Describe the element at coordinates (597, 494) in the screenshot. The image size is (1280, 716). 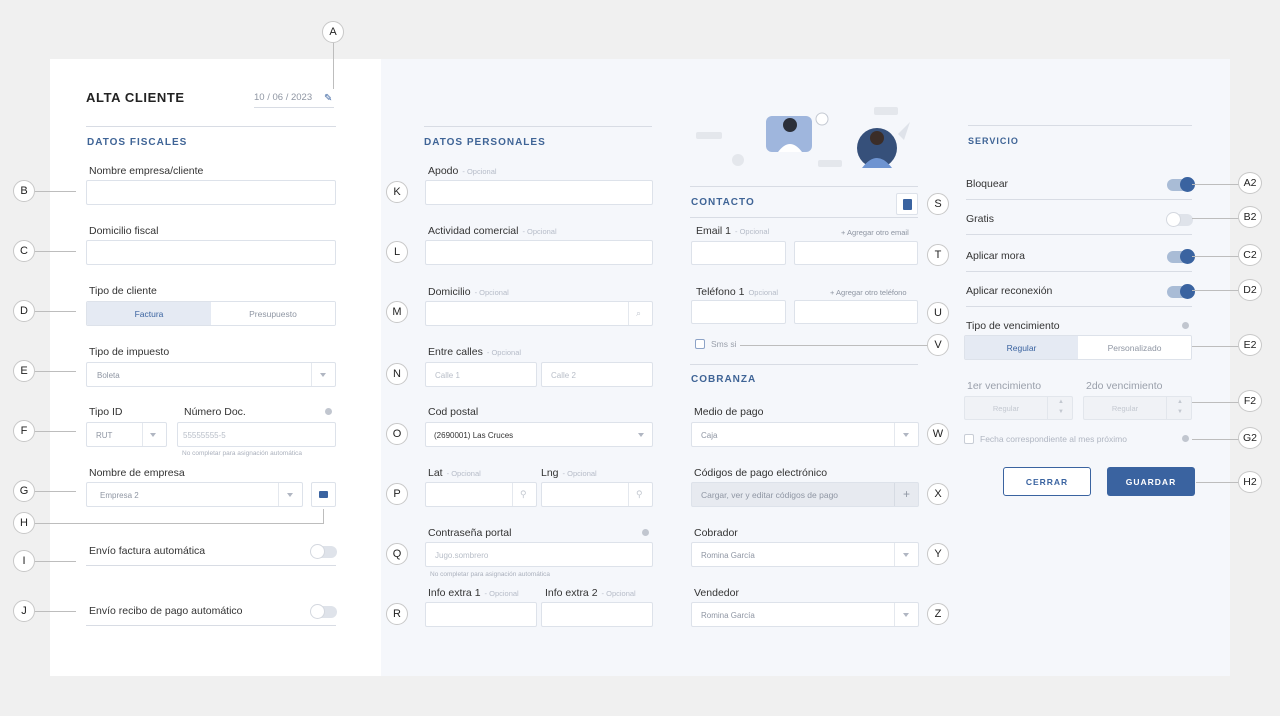
I see `lng-input: ⚲` at that location.